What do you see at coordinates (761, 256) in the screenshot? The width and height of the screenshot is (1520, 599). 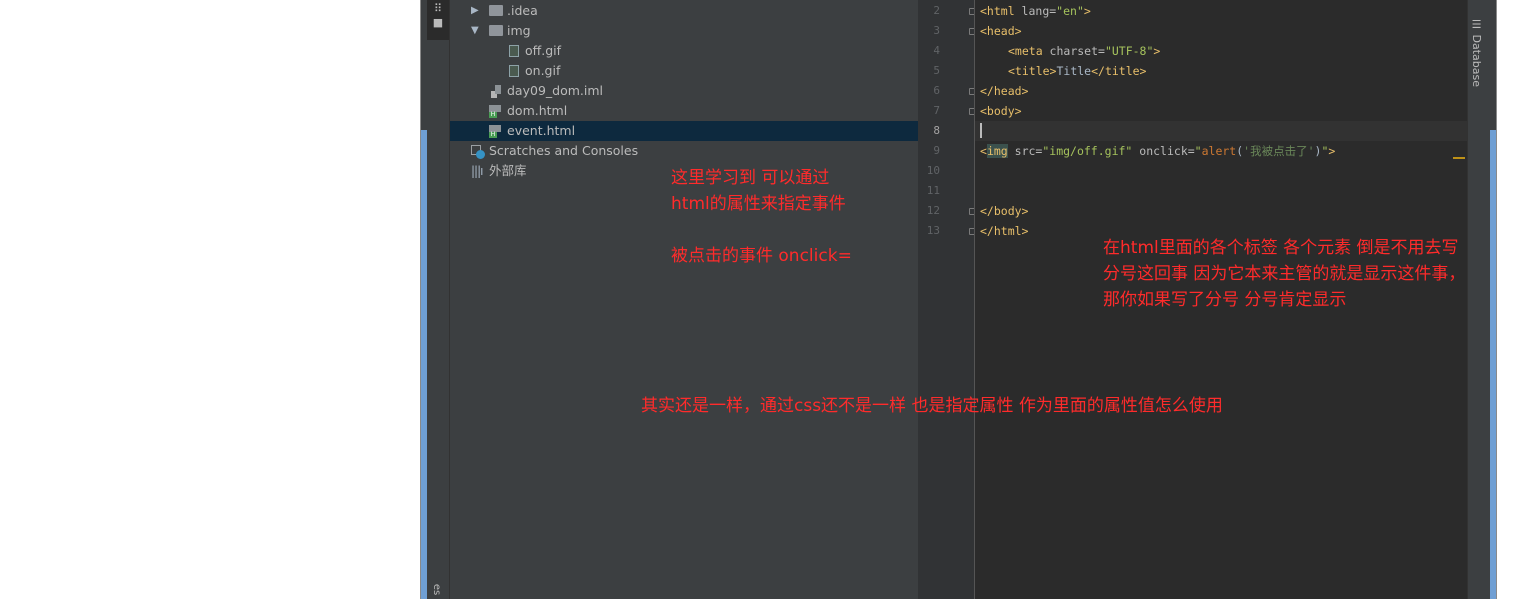 I see `annotation-line: 被点击的事件 onclick=` at bounding box center [761, 256].